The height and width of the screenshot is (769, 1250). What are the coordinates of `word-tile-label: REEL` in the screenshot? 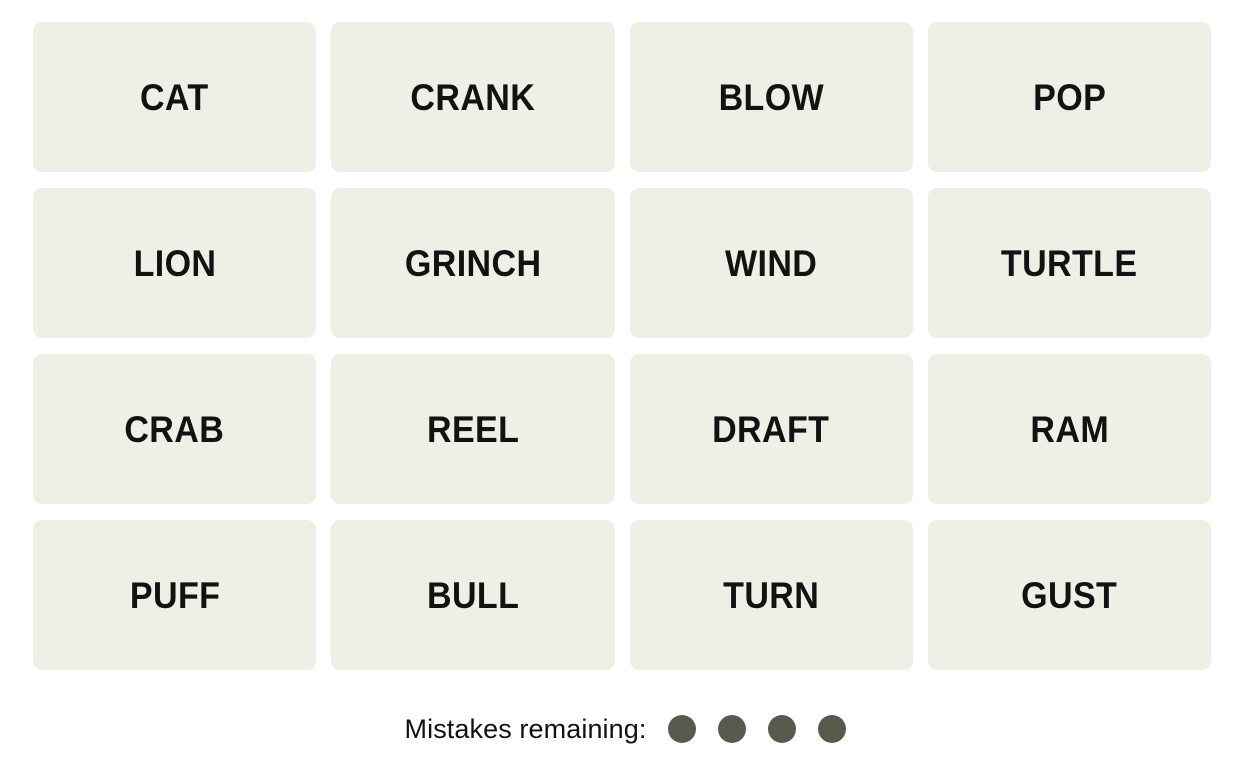 It's located at (473, 429).